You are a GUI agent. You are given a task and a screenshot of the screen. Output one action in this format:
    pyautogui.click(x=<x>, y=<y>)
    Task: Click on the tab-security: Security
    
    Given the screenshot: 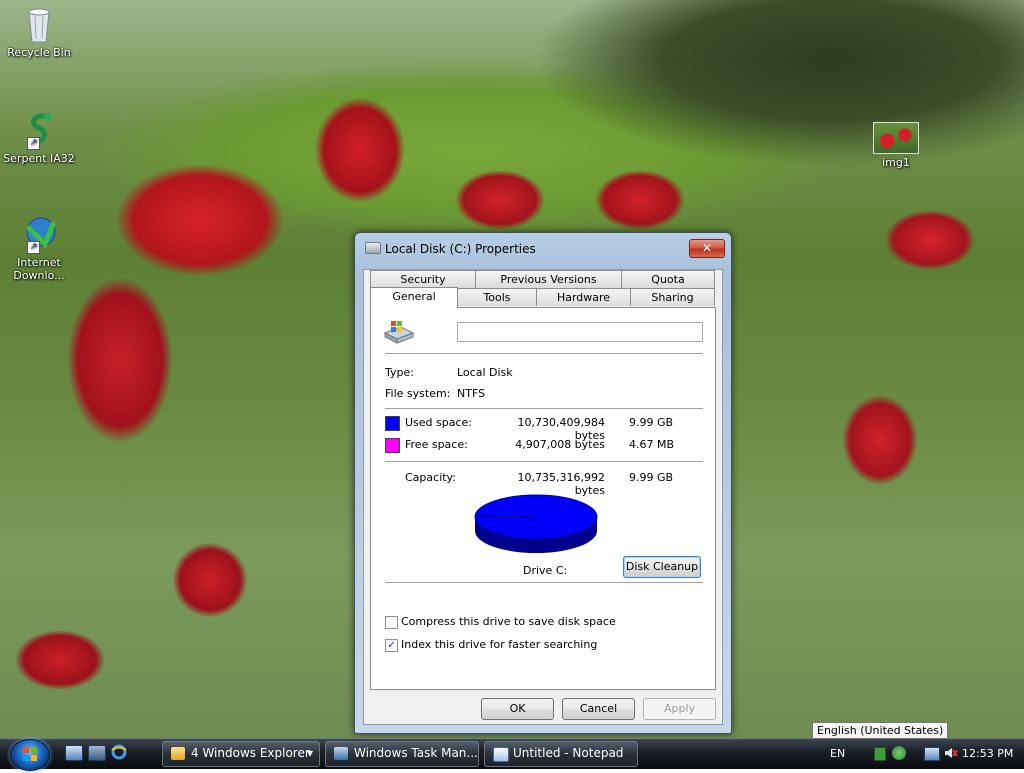 What is the action you would take?
    pyautogui.click(x=423, y=279)
    